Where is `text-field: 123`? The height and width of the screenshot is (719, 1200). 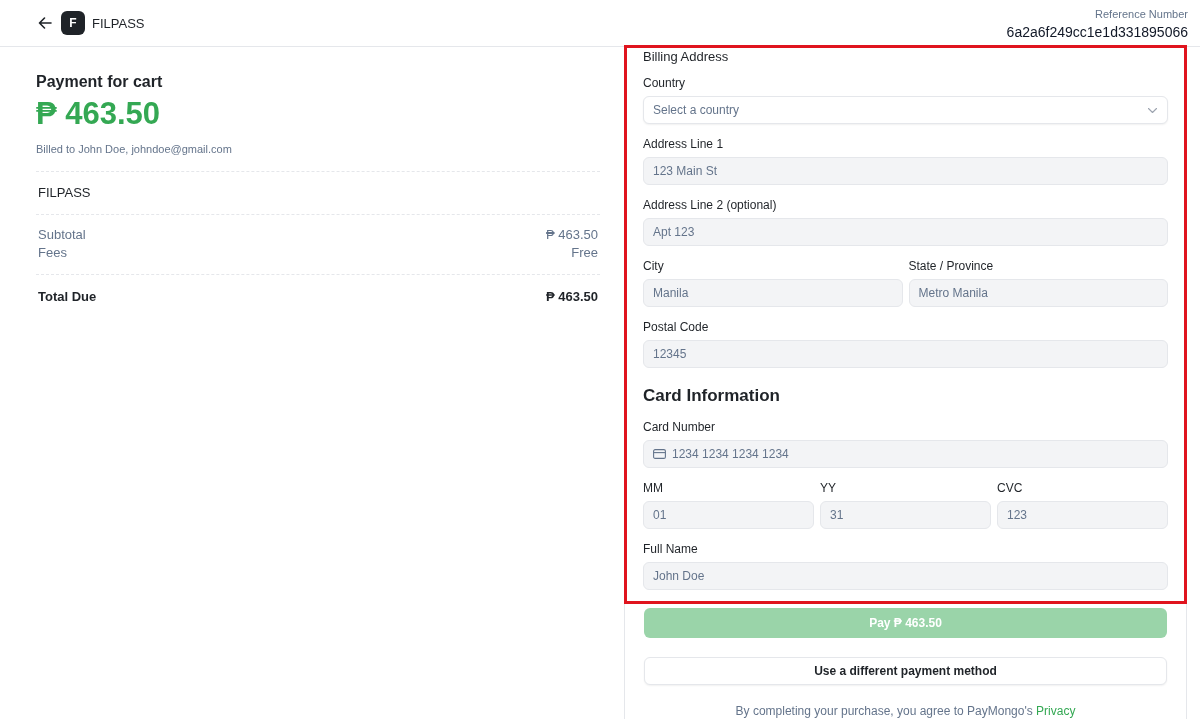
text-field: 123 is located at coordinates (1082, 515).